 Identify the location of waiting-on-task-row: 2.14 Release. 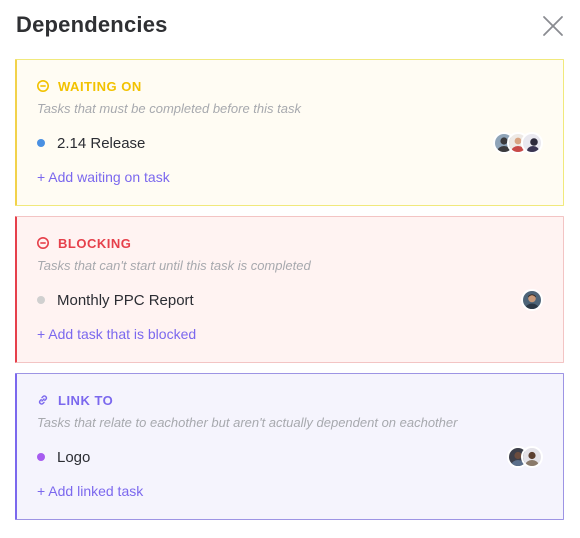
(290, 143).